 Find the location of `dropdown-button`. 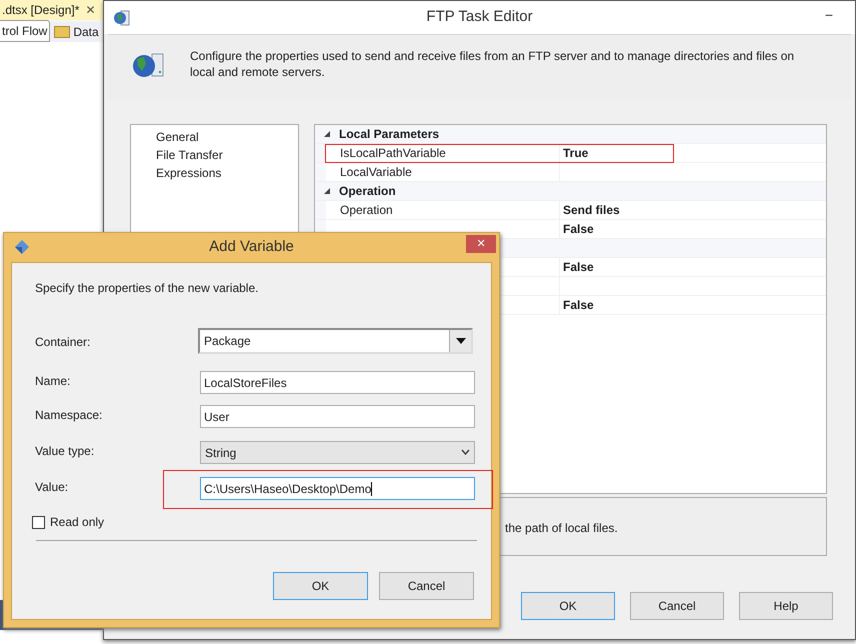

dropdown-button is located at coordinates (460, 341).